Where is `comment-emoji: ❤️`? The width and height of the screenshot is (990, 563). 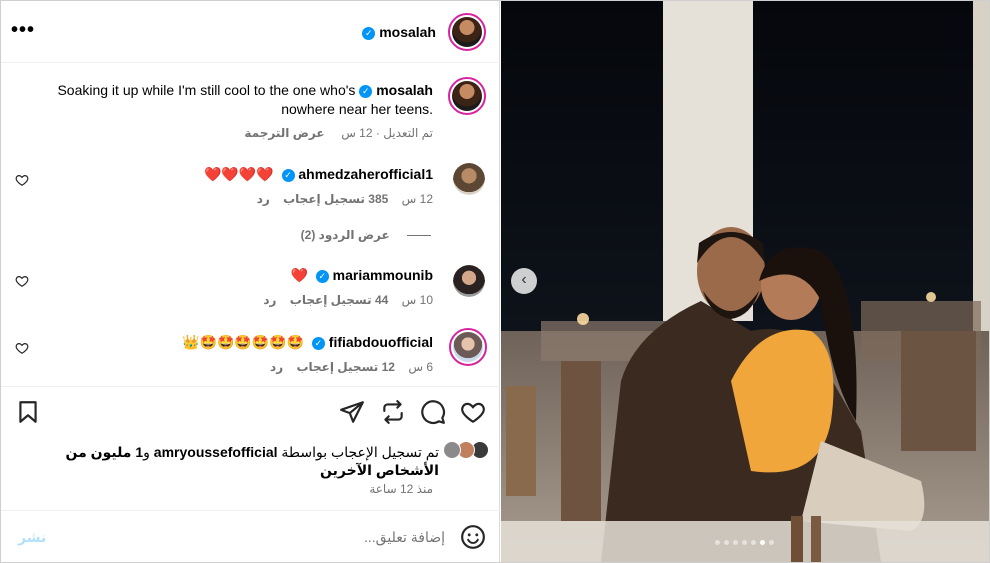
comment-emoji: ❤️ is located at coordinates (299, 275).